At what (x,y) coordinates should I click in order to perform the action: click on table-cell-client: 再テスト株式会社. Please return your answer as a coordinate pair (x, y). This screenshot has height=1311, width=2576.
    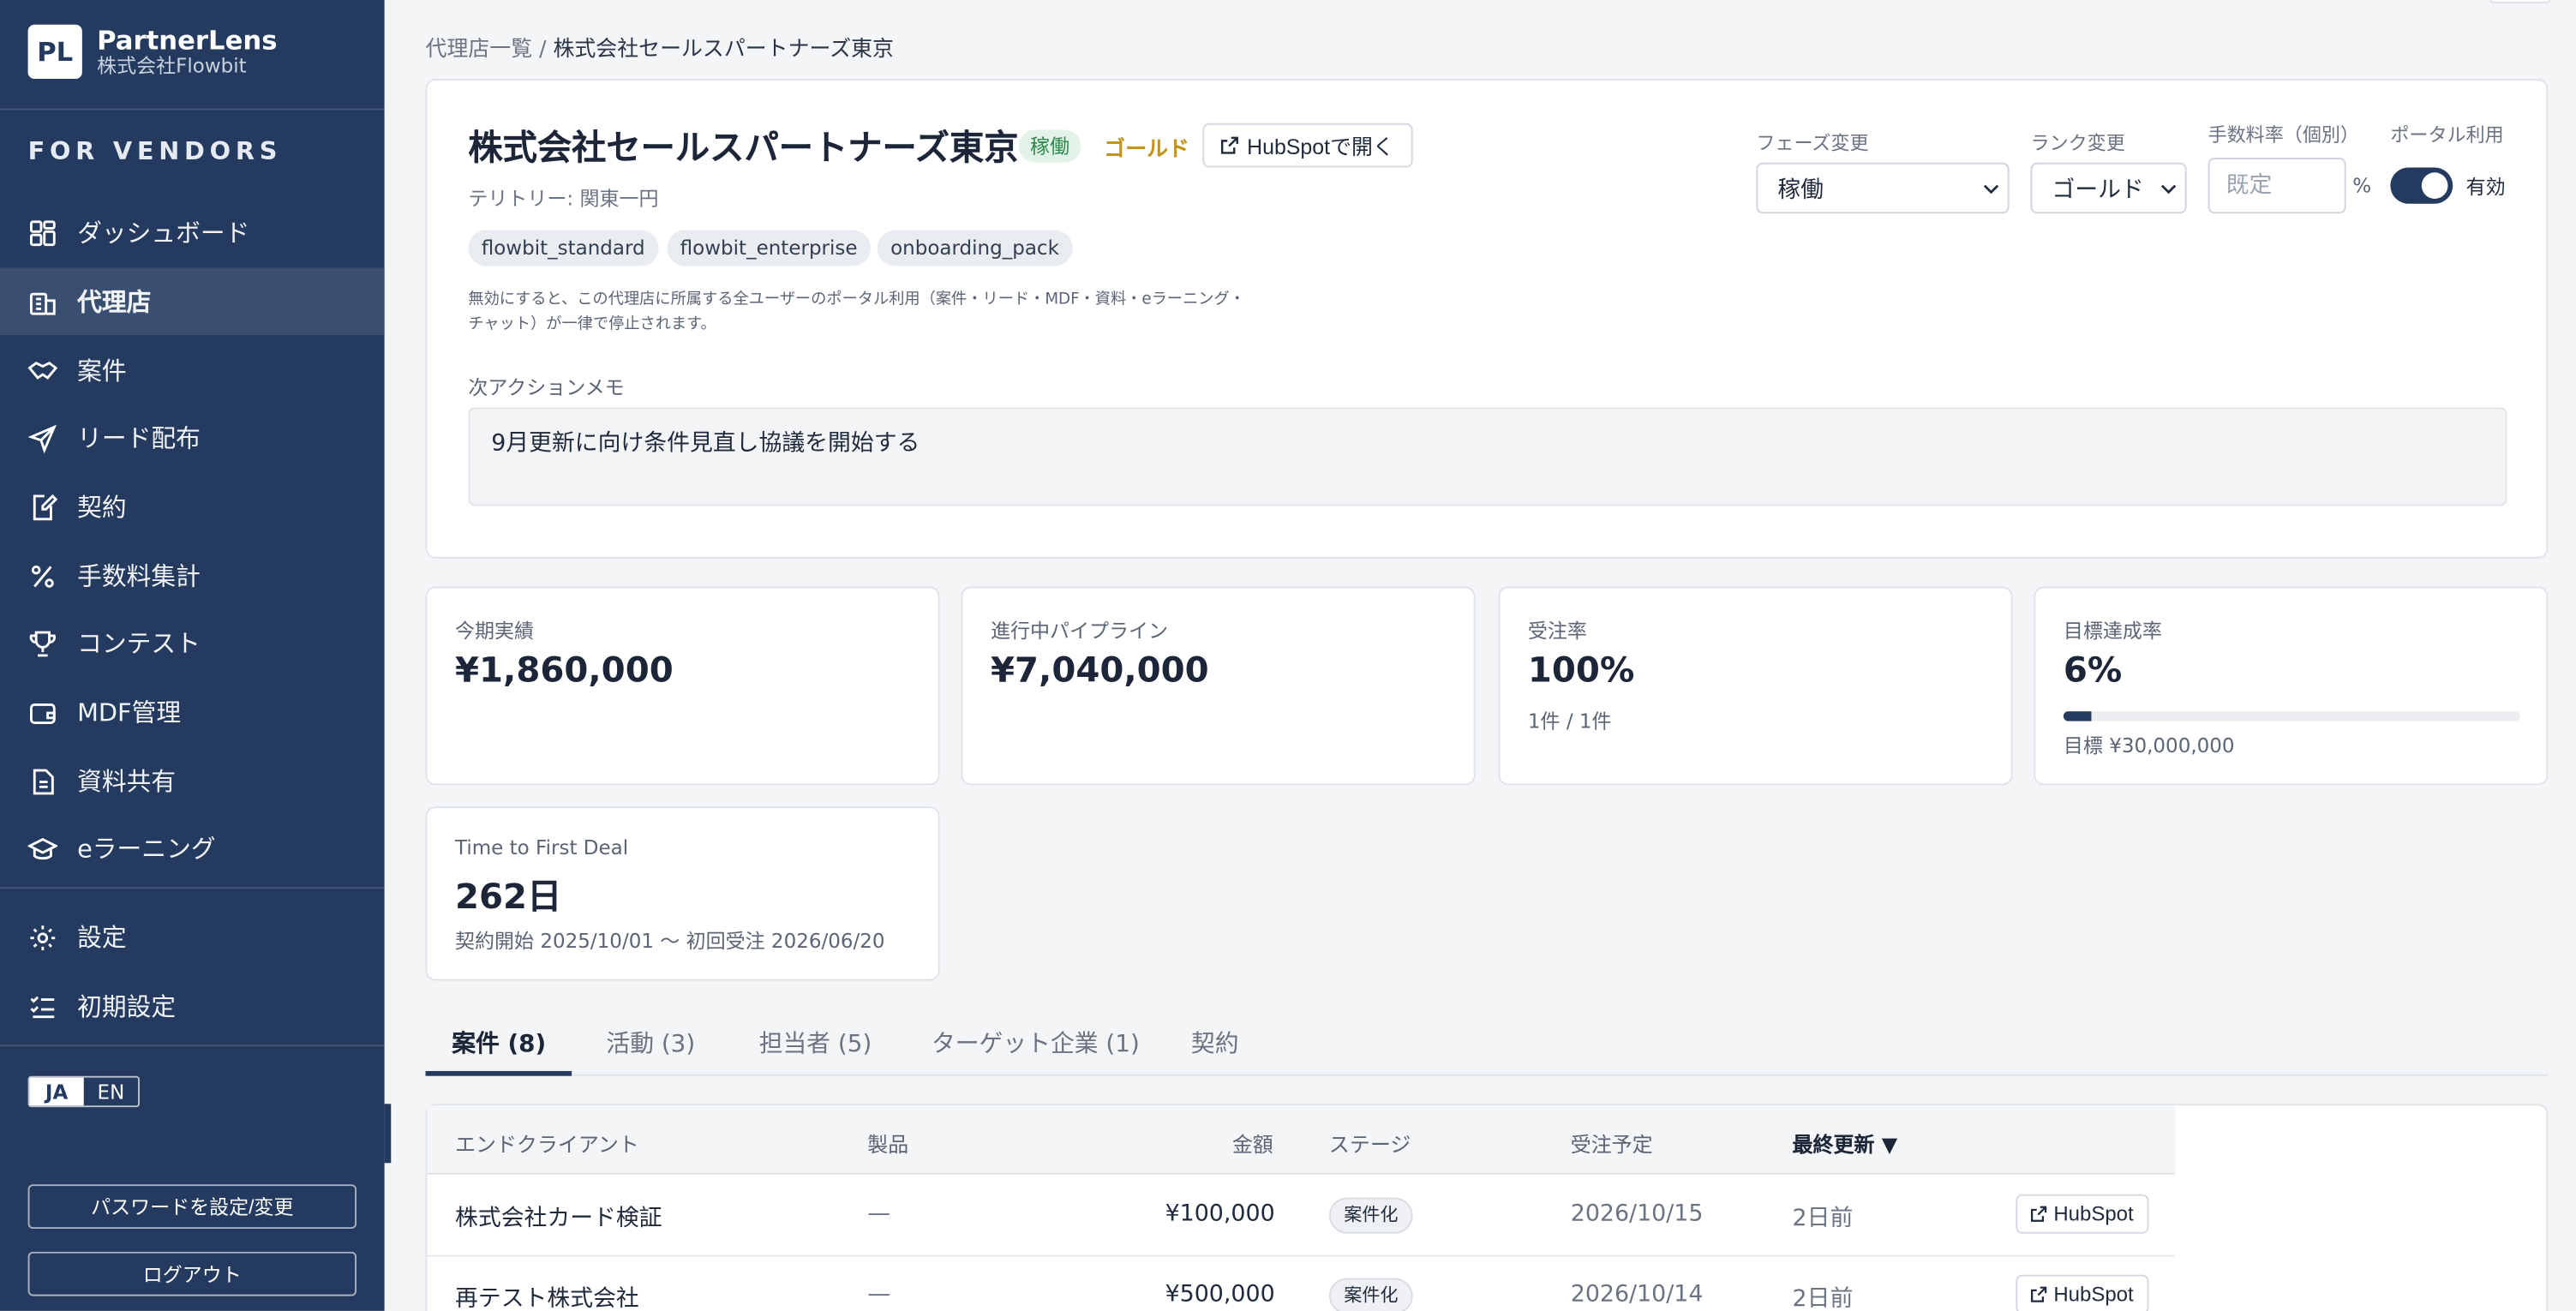
    Looking at the image, I should click on (547, 1296).